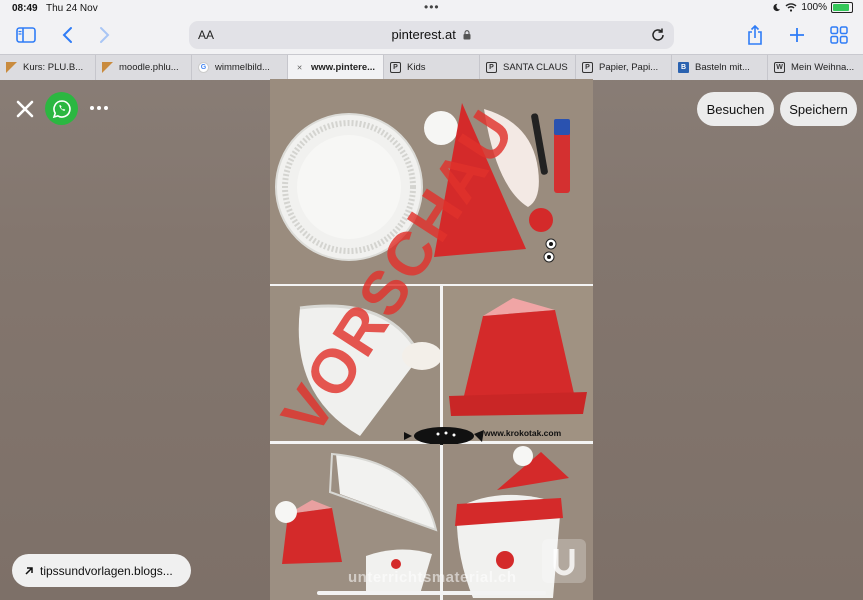 The height and width of the screenshot is (600, 863). What do you see at coordinates (791, 7) in the screenshot?
I see `wifi-icon` at bounding box center [791, 7].